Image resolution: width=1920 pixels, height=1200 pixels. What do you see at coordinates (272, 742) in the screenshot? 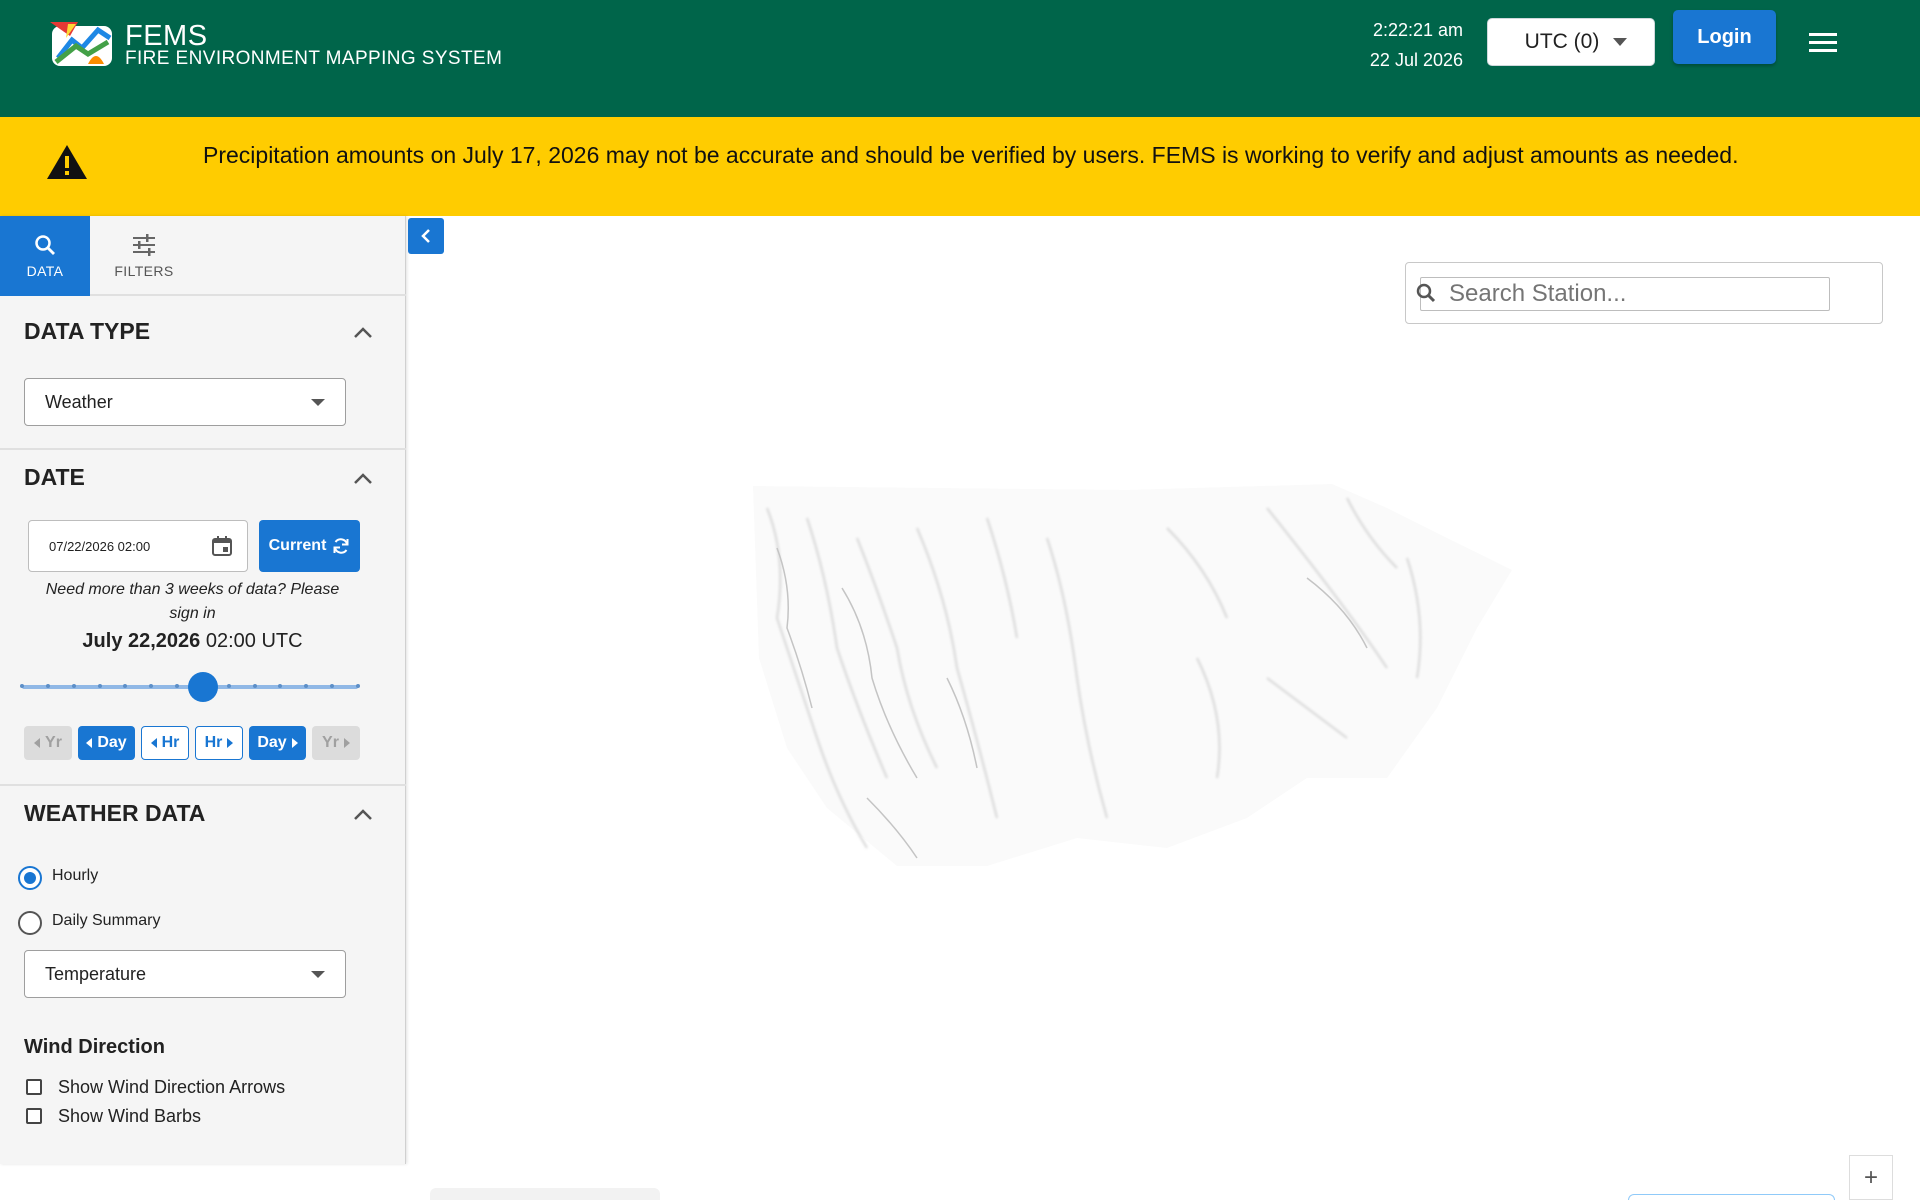
I see `next-day-label: Day` at bounding box center [272, 742].